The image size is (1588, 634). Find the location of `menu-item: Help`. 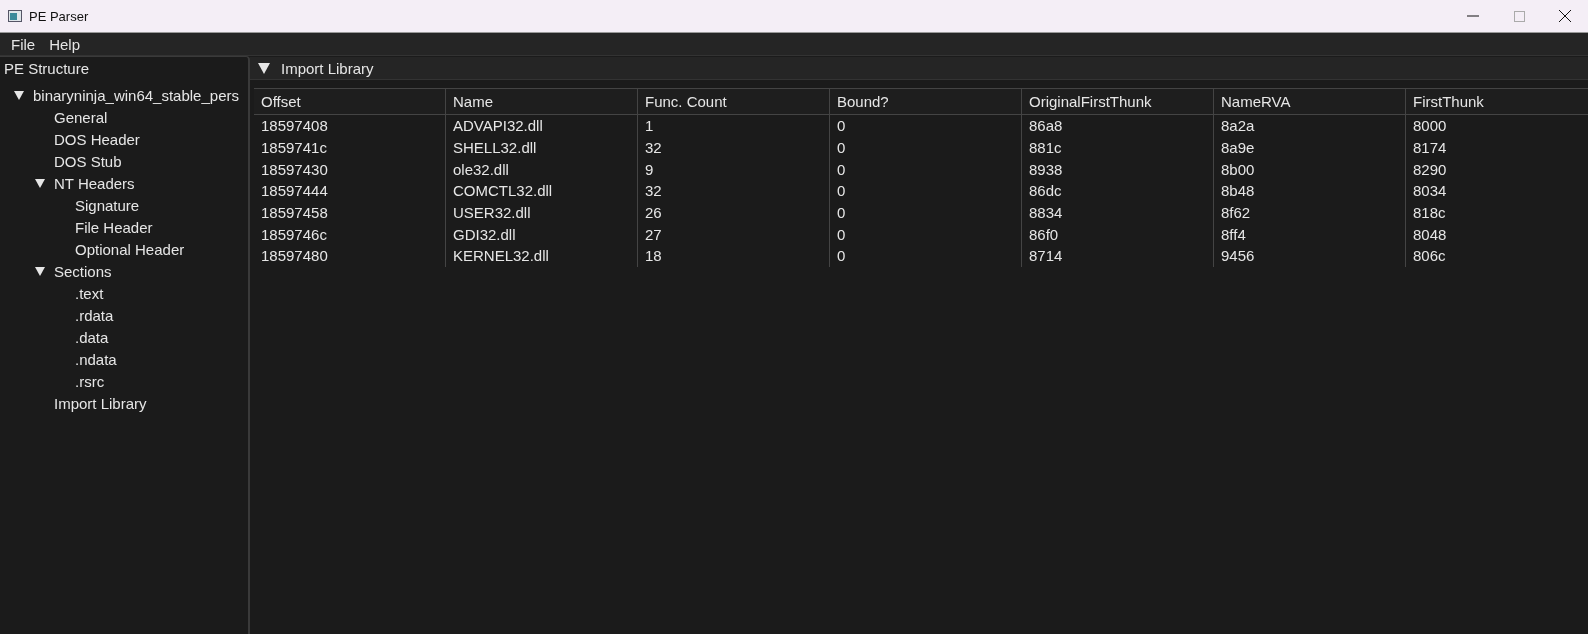

menu-item: Help is located at coordinates (65, 44).